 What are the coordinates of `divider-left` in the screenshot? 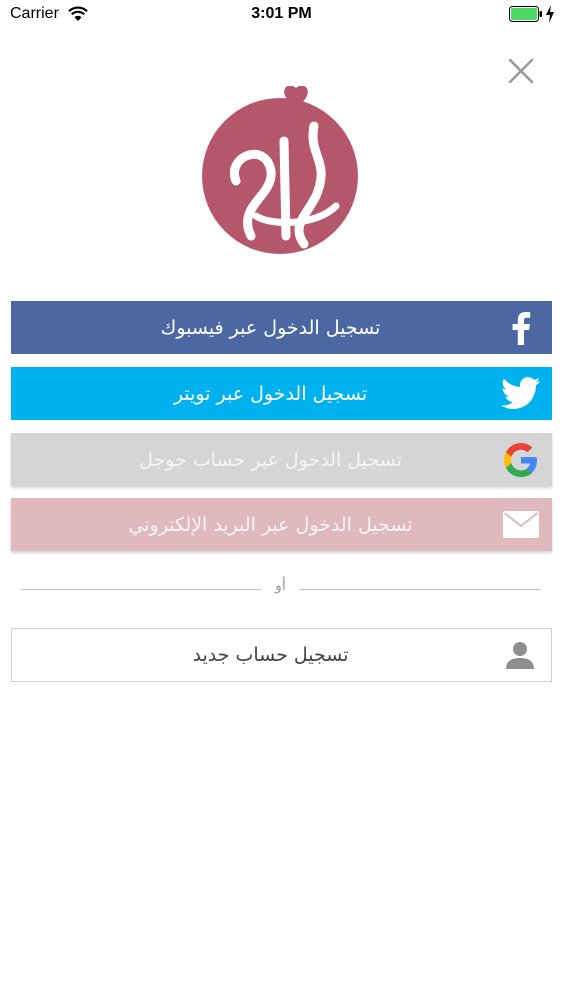 It's located at (141, 589).